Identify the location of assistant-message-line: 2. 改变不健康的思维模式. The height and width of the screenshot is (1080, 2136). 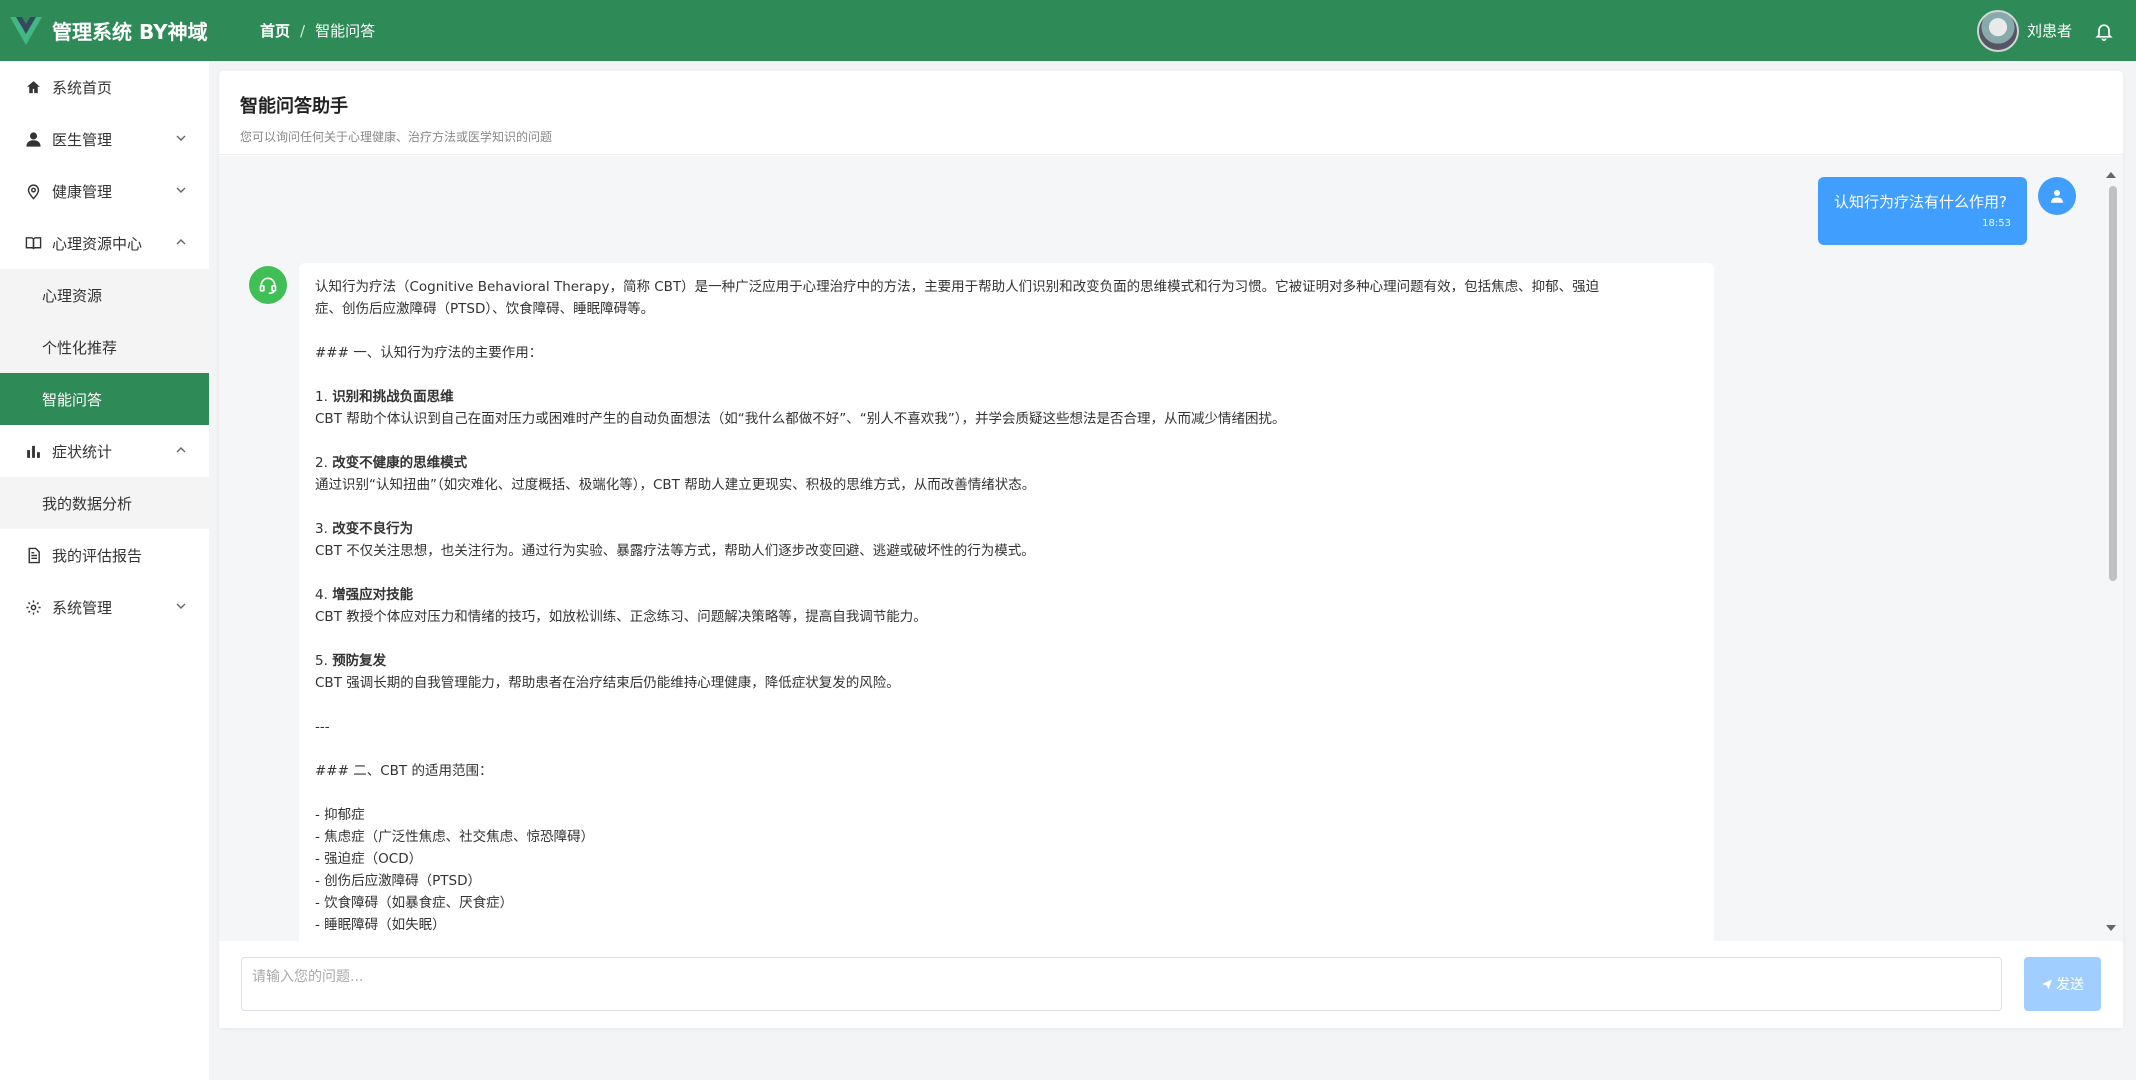
(1006, 463).